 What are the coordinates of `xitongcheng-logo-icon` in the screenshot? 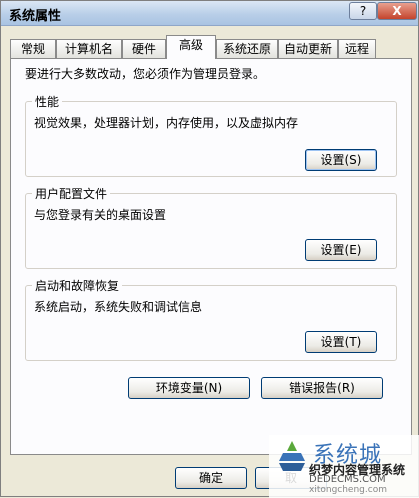 It's located at (292, 456).